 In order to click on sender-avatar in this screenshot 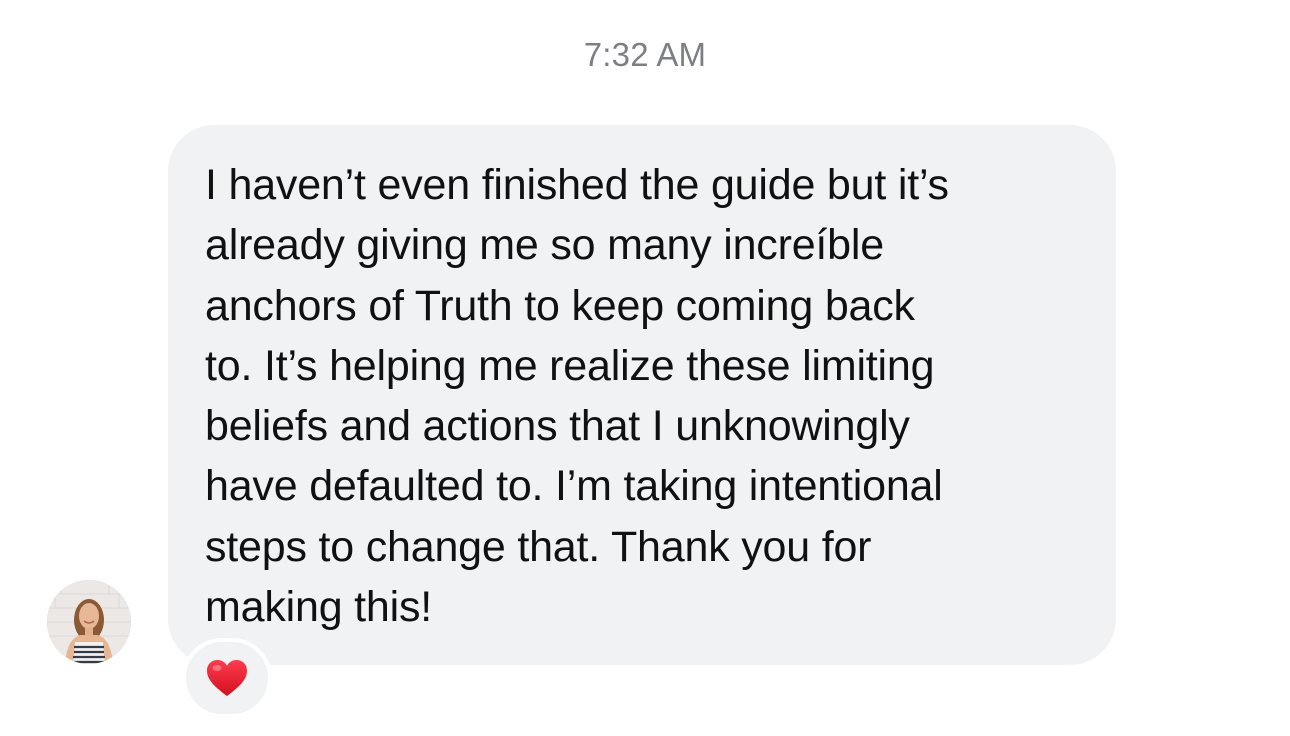, I will do `click(89, 622)`.